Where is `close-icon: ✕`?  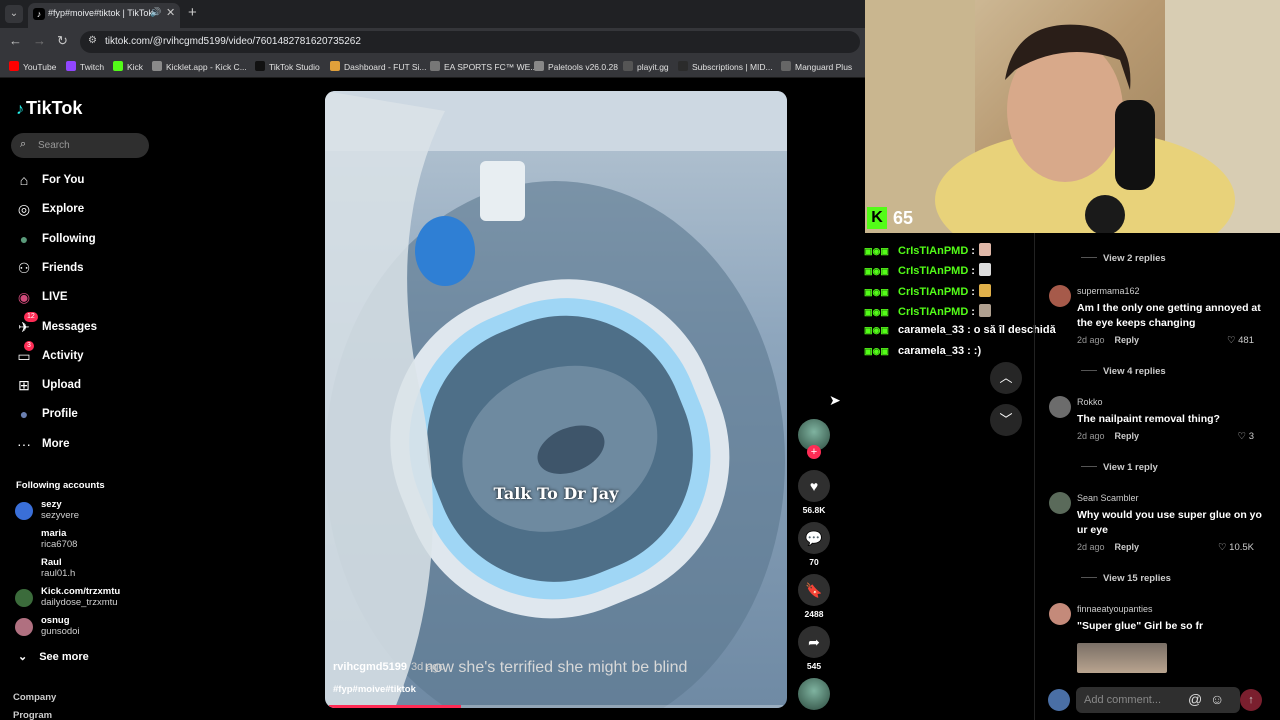 close-icon: ✕ is located at coordinates (170, 12).